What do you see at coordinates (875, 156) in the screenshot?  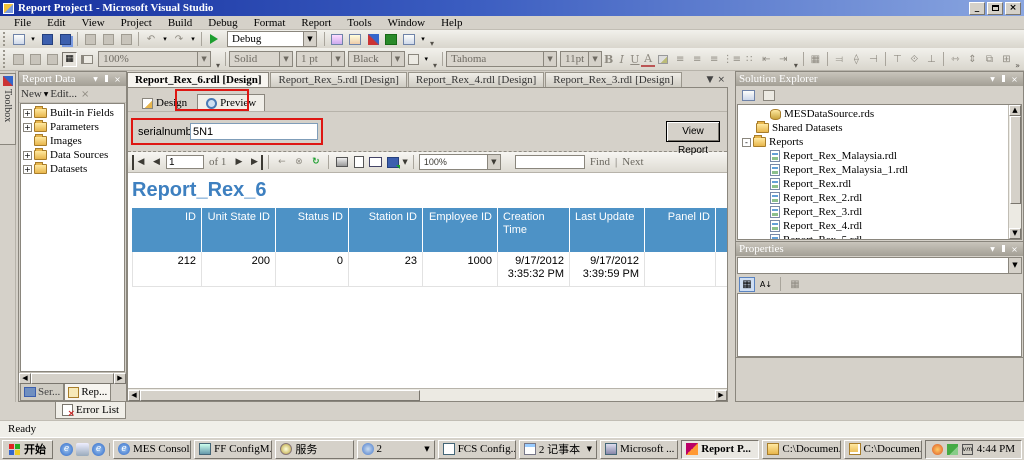 I see `solution-item-report-rex-malaysia: Report_Rex_Malaysia.rdl` at bounding box center [875, 156].